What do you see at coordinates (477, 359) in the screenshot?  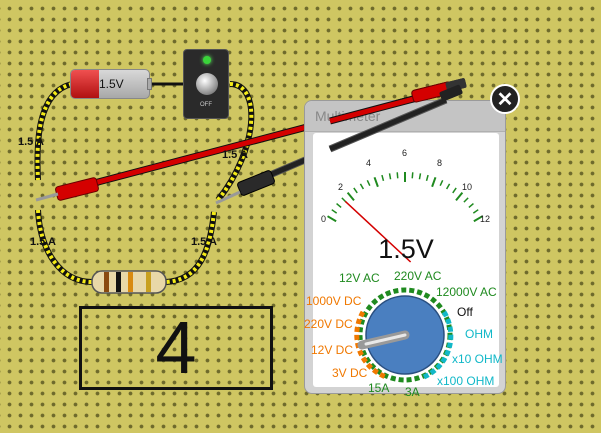 I see `dial-option-x10-ohm: x10 OHM` at bounding box center [477, 359].